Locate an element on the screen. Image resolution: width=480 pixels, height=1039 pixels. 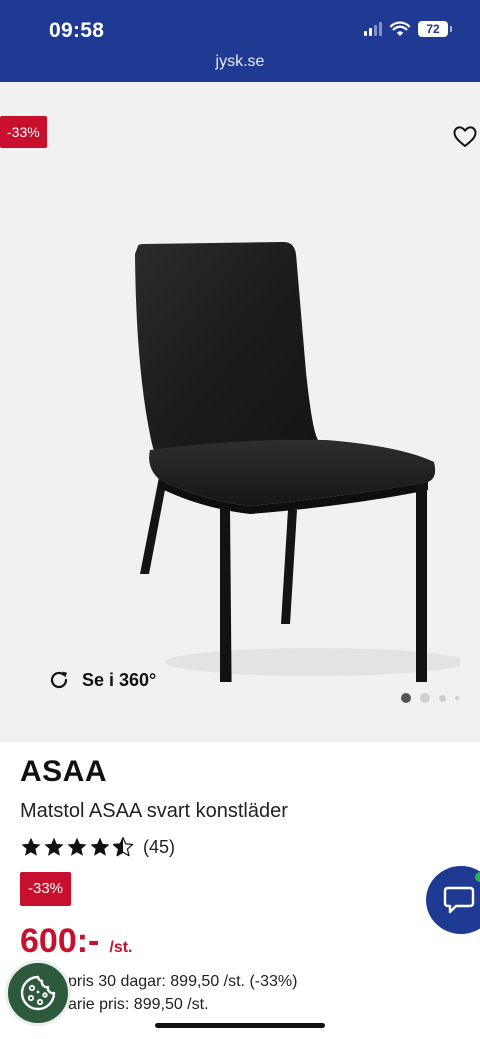
status-icons: 72 is located at coordinates (408, 29).